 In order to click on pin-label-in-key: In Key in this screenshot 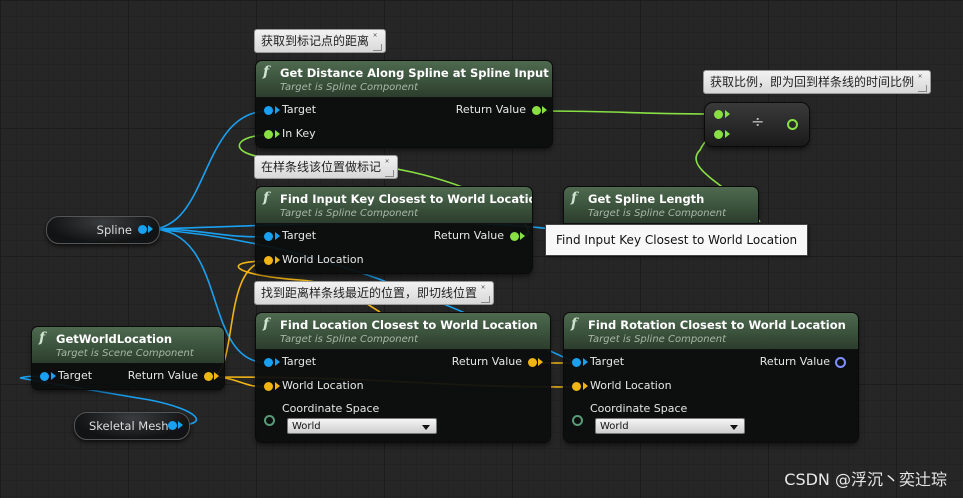, I will do `click(299, 133)`.